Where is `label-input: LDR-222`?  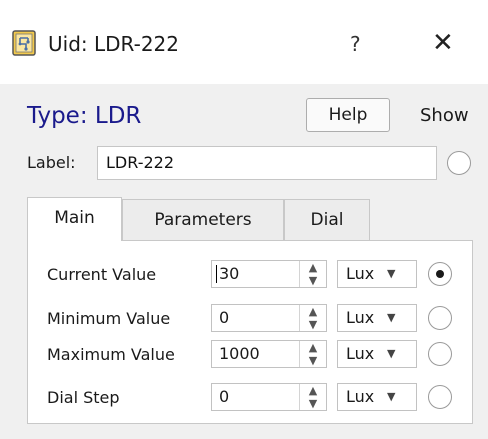 label-input: LDR-222 is located at coordinates (267, 163).